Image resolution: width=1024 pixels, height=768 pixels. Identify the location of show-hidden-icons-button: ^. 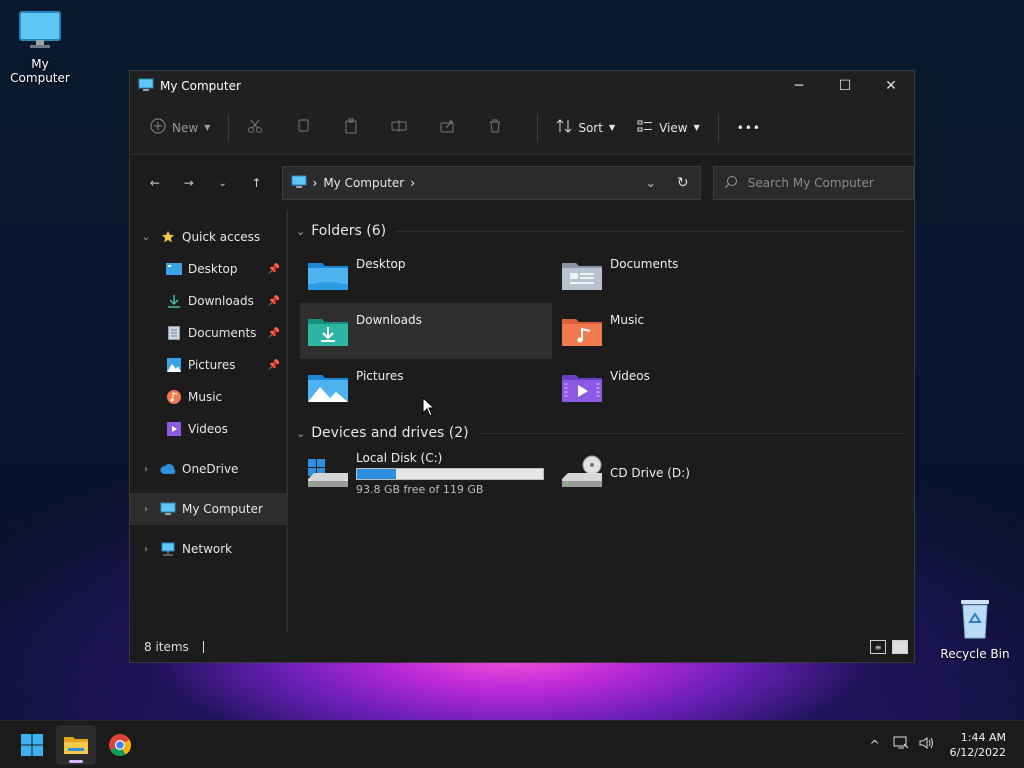
(875, 745).